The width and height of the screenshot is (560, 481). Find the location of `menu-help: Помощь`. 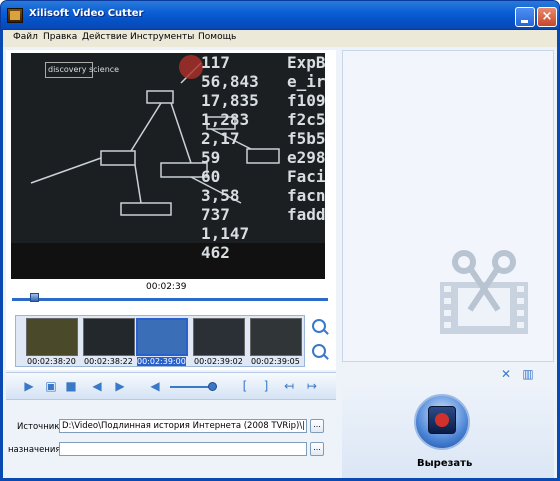

menu-help: Помощь is located at coordinates (217, 37).